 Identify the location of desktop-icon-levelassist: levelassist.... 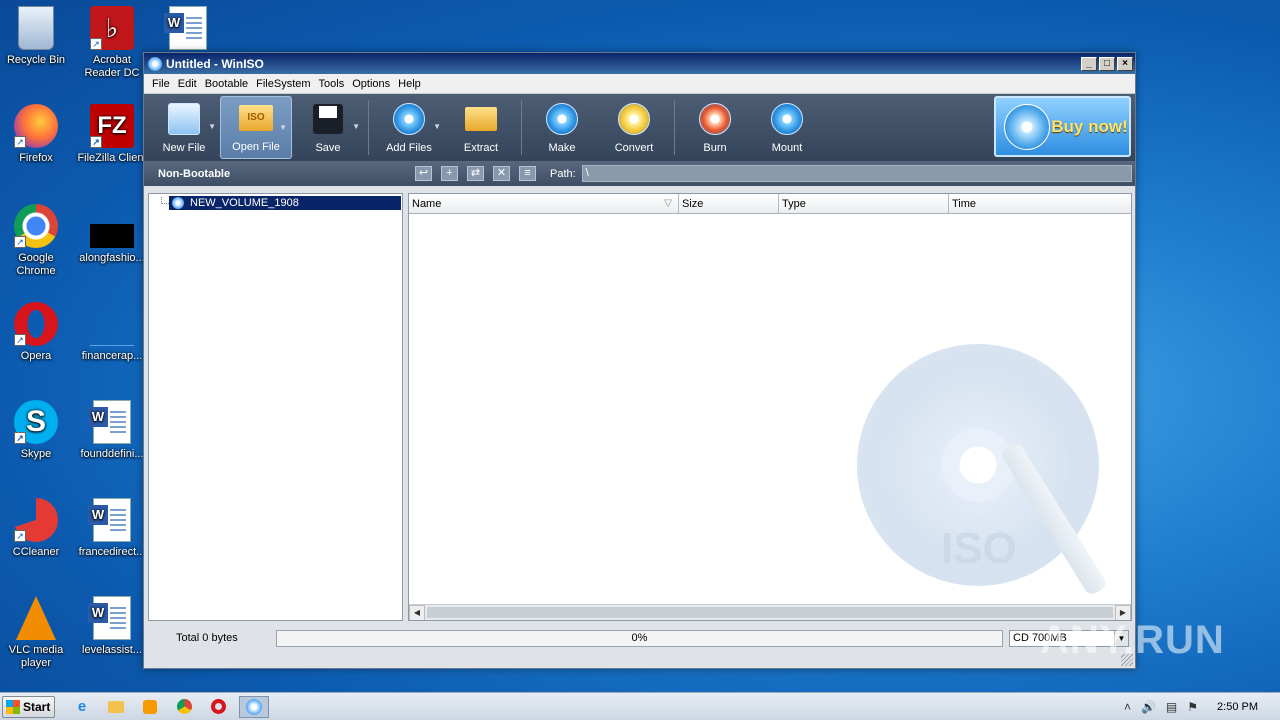
(112, 626).